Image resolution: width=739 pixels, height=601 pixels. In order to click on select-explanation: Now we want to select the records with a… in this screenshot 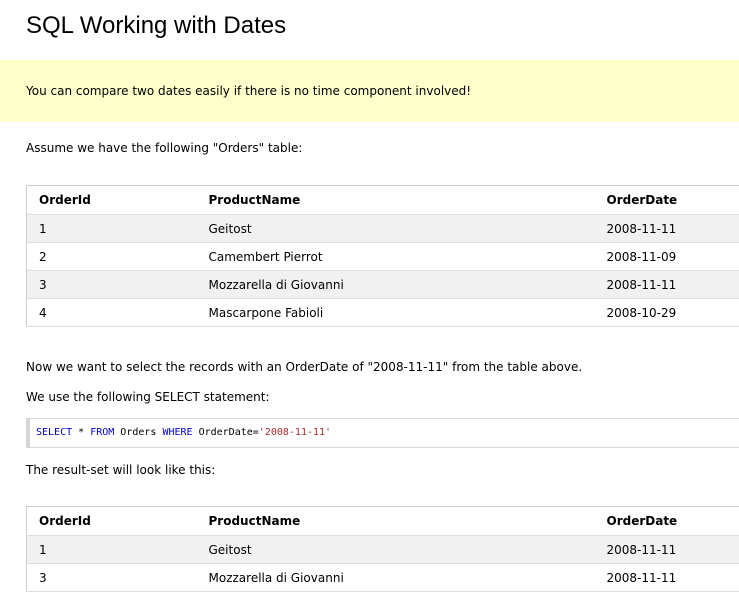, I will do `click(304, 367)`.